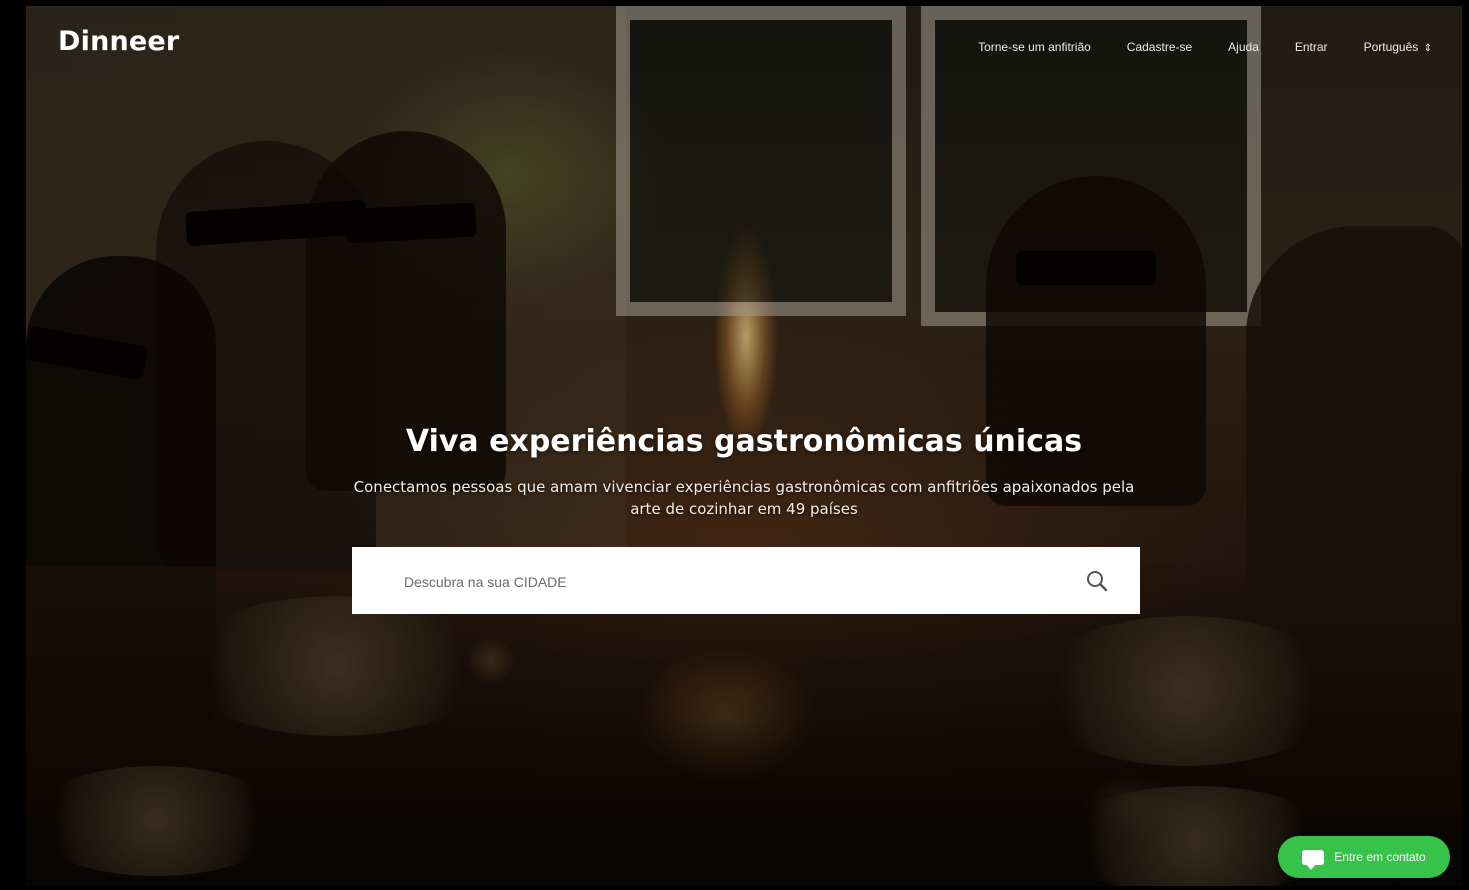 Image resolution: width=1469 pixels, height=890 pixels. I want to click on nav-become-host: Torne-se um anfitrião, so click(1034, 47).